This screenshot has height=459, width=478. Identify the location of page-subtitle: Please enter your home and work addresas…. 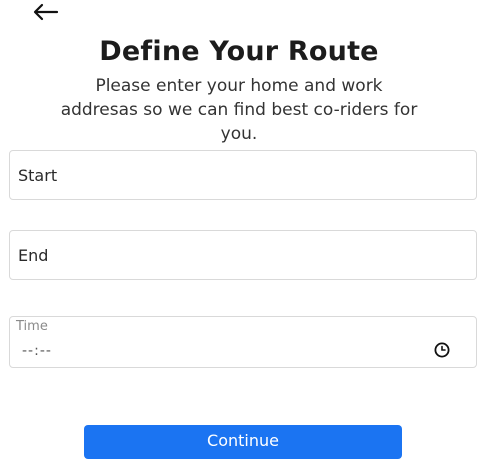
(239, 110).